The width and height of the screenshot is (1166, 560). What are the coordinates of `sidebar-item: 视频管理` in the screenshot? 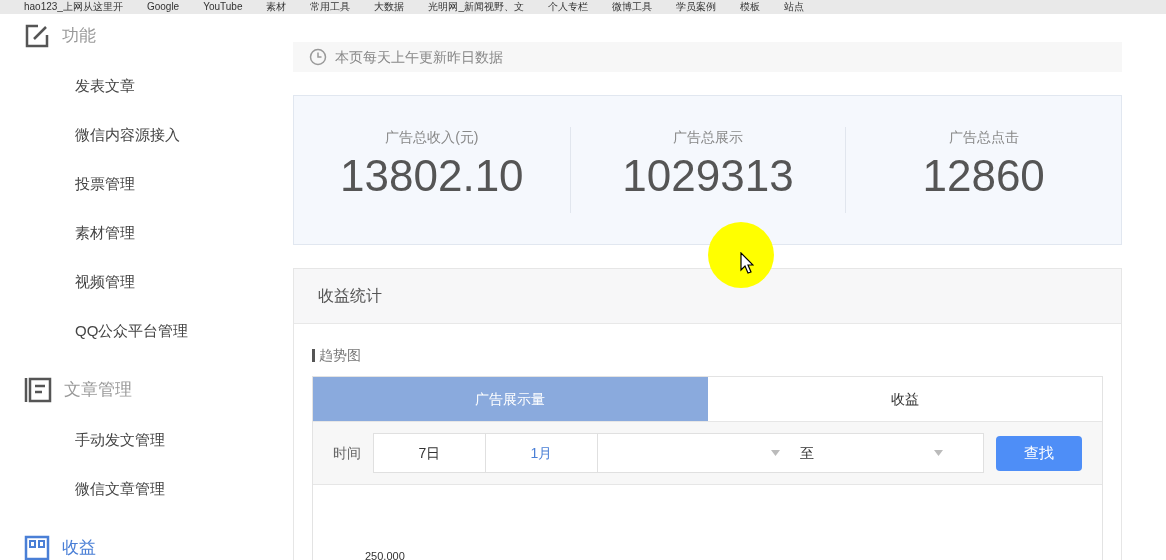 It's located at (105, 282).